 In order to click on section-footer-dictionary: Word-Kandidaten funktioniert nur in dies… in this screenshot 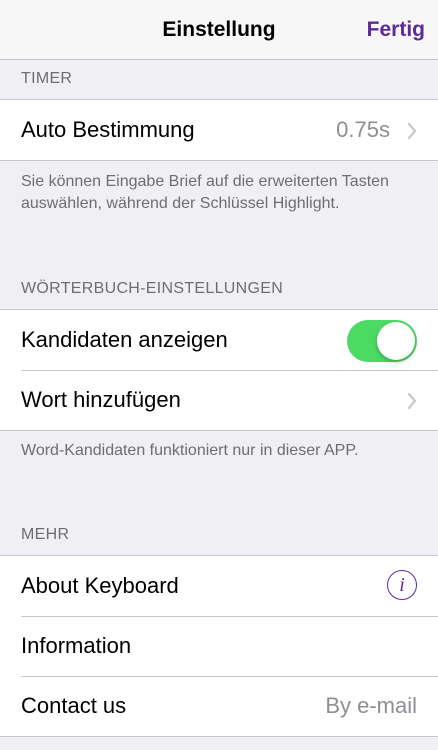, I will do `click(190, 450)`.